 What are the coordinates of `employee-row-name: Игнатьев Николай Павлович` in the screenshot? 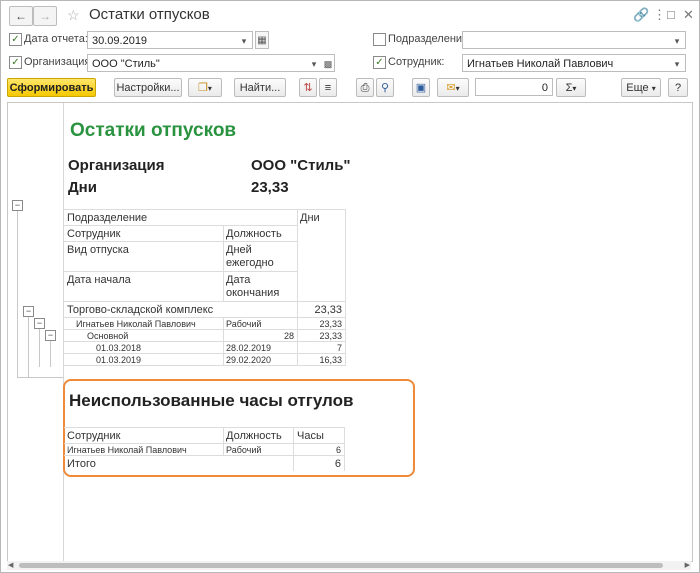 It's located at (136, 324).